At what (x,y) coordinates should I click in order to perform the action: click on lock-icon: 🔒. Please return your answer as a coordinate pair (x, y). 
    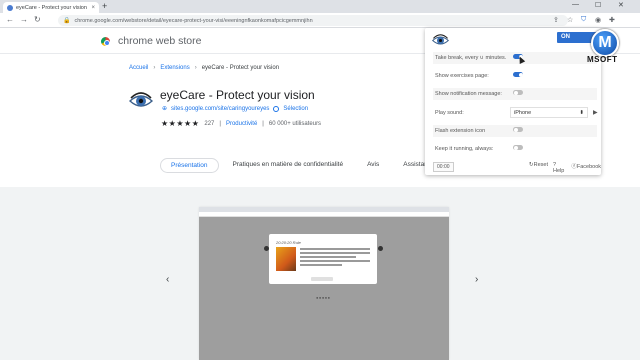
    Looking at the image, I should click on (67, 21).